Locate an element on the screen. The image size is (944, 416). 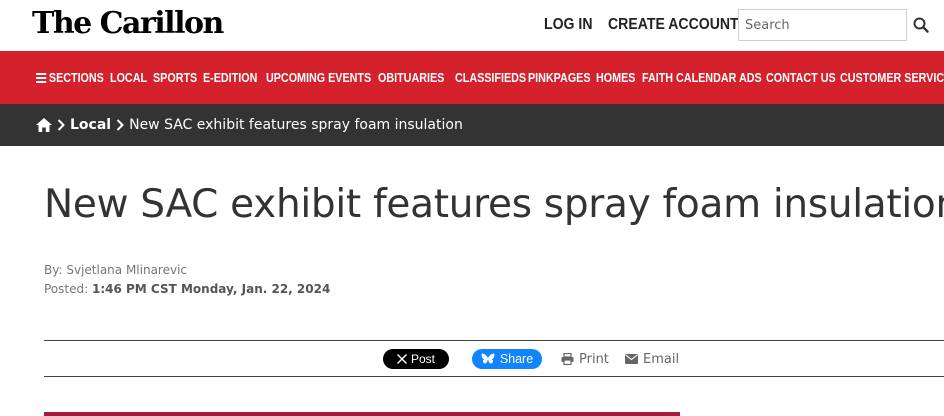
nav-item-upcoming-events: UPCOMING EVENTS is located at coordinates (318, 78).